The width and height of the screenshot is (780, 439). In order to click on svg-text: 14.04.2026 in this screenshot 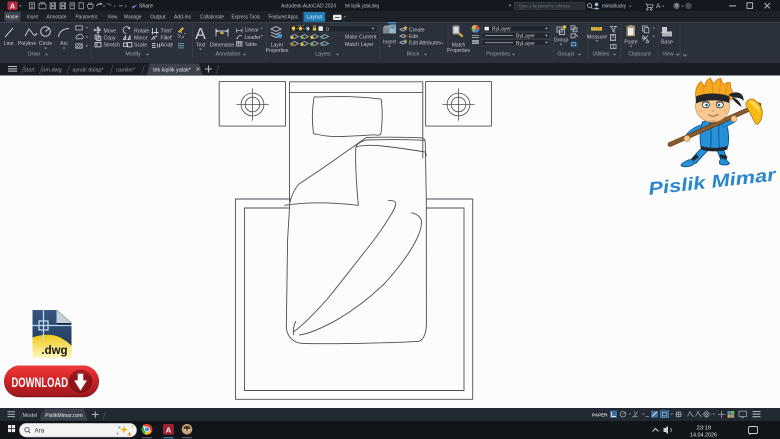, I will do `click(703, 436)`.